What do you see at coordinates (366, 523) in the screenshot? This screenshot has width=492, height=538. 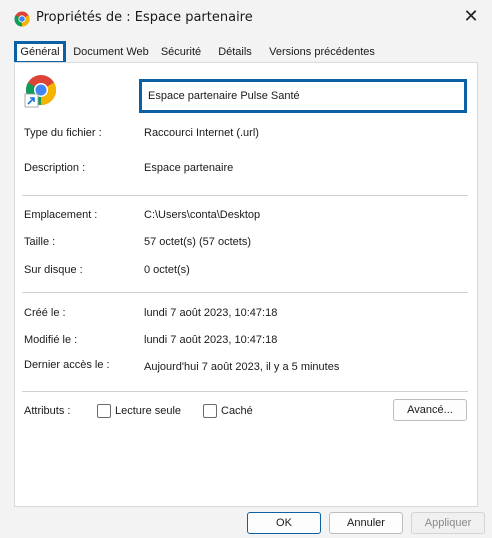 I see `cancel-button: Annuler` at bounding box center [366, 523].